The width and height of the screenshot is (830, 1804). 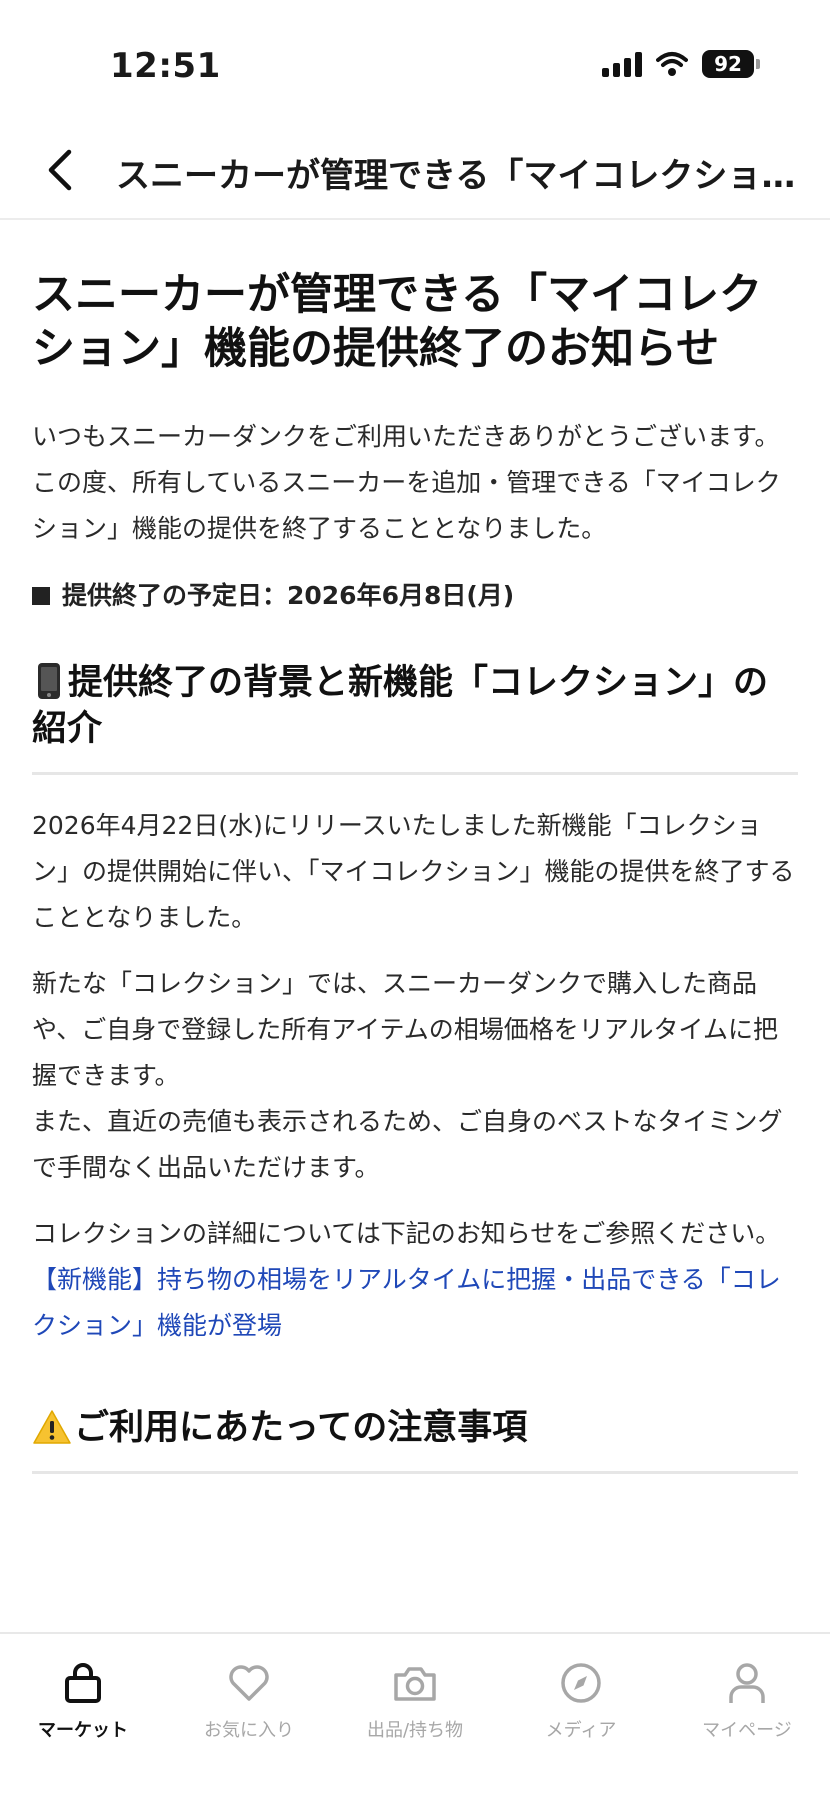 I want to click on person-icon, so click(x=747, y=1683).